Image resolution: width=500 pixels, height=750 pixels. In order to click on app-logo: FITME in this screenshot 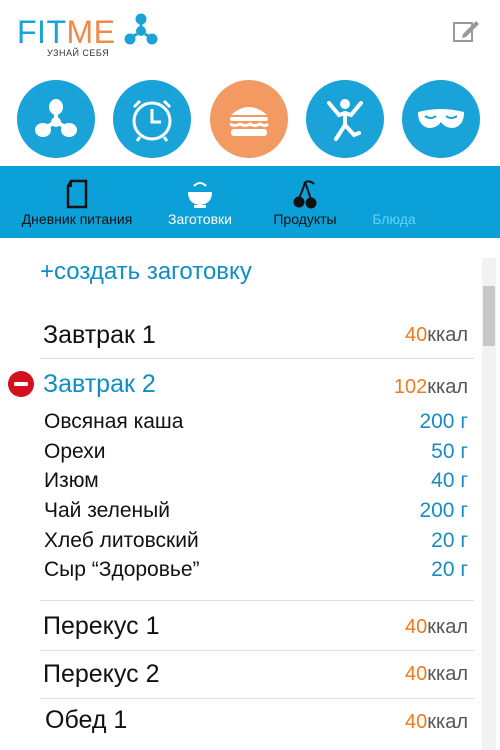, I will do `click(66, 32)`.